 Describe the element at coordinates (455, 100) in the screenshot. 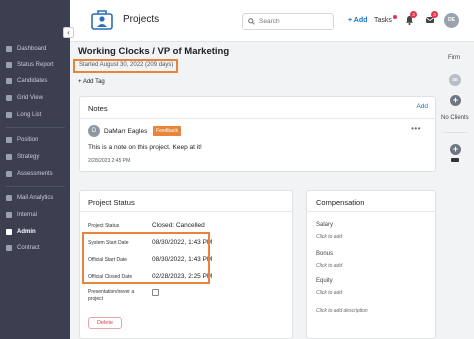

I see `add-firm-plus-icon: +` at that location.